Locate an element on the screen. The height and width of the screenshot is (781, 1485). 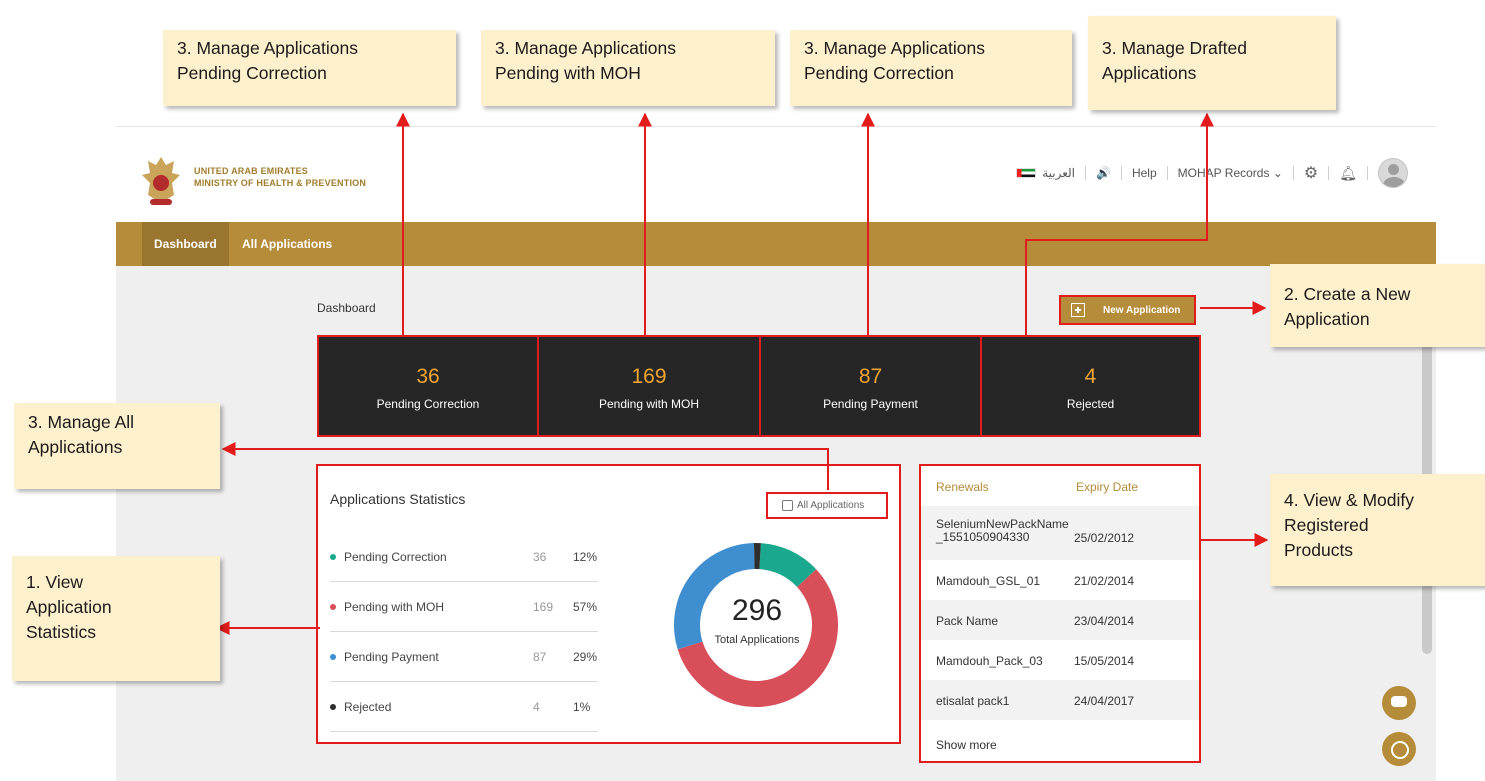
callout-line: Pending with MOH is located at coordinates (568, 73).